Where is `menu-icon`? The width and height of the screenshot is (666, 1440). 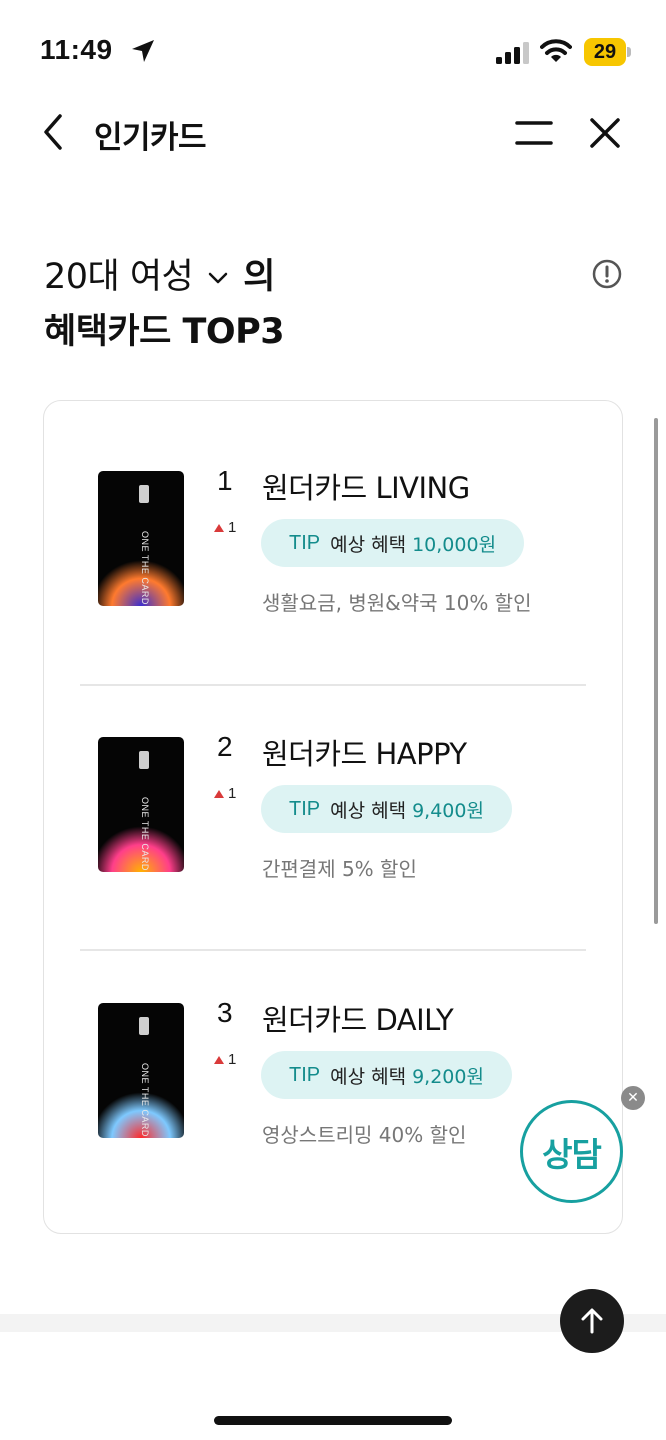
menu-icon is located at coordinates (534, 133).